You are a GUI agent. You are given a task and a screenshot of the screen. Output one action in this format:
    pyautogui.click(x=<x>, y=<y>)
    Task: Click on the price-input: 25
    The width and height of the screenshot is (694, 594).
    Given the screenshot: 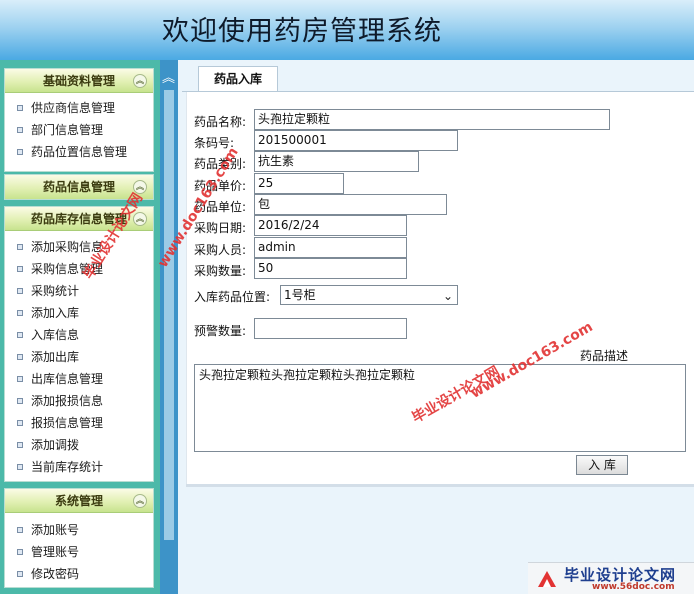 What is the action you would take?
    pyautogui.click(x=299, y=183)
    